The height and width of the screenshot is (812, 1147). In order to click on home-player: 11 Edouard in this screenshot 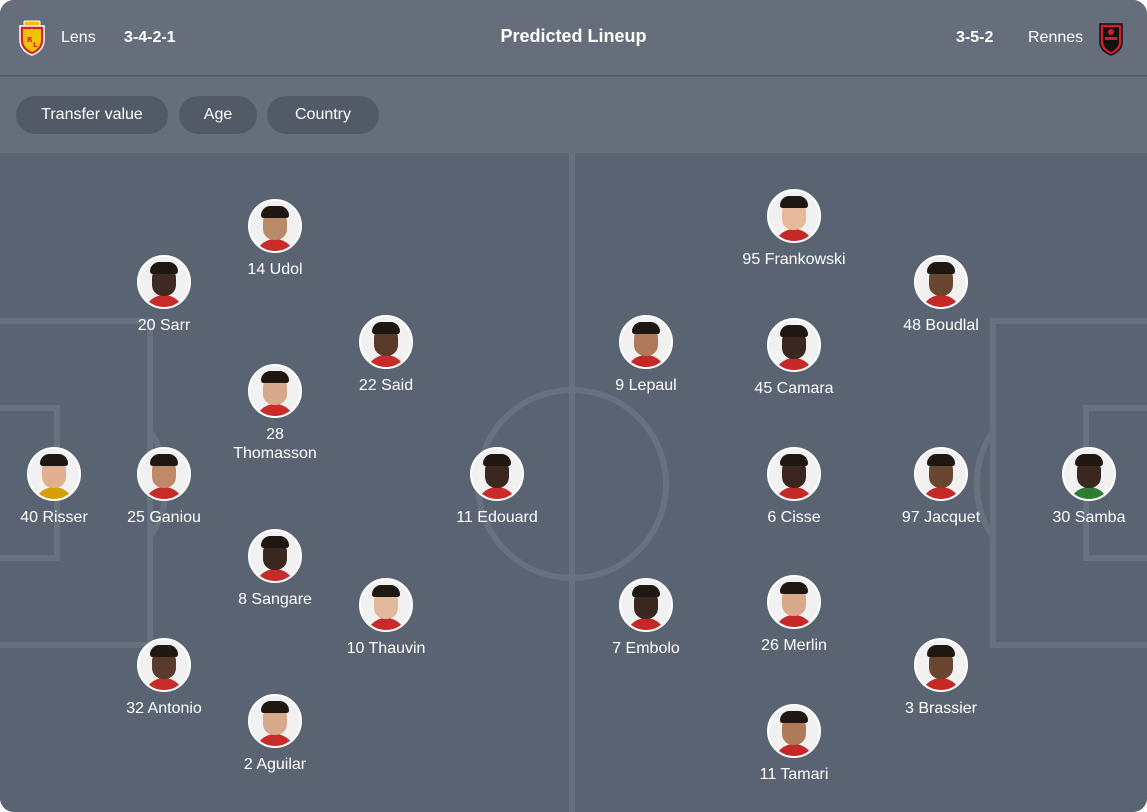, I will do `click(497, 487)`.